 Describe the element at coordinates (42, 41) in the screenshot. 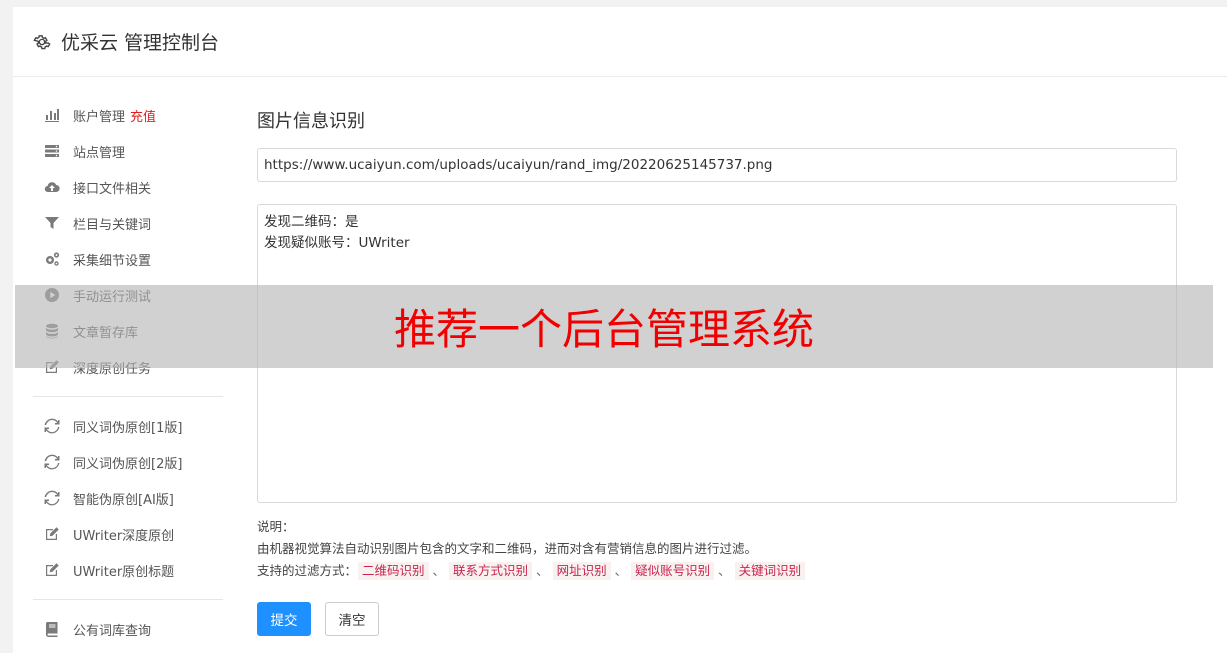

I see `gear-icon` at that location.